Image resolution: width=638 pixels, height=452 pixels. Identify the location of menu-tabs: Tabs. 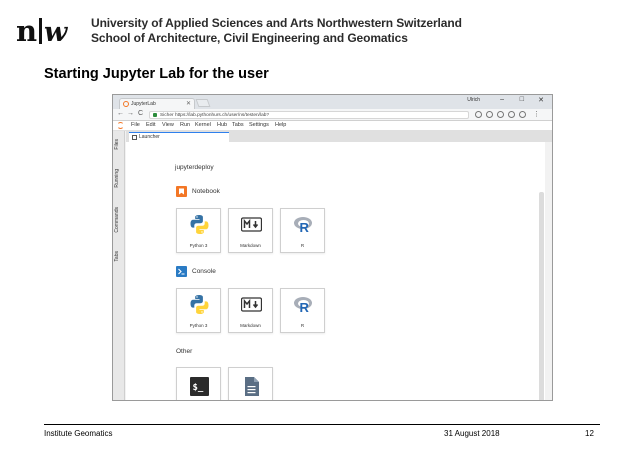
(238, 125).